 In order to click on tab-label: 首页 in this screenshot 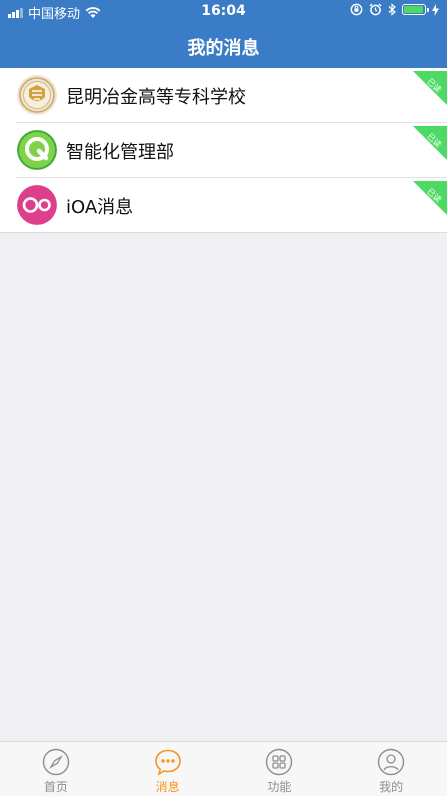, I will do `click(55, 787)`.